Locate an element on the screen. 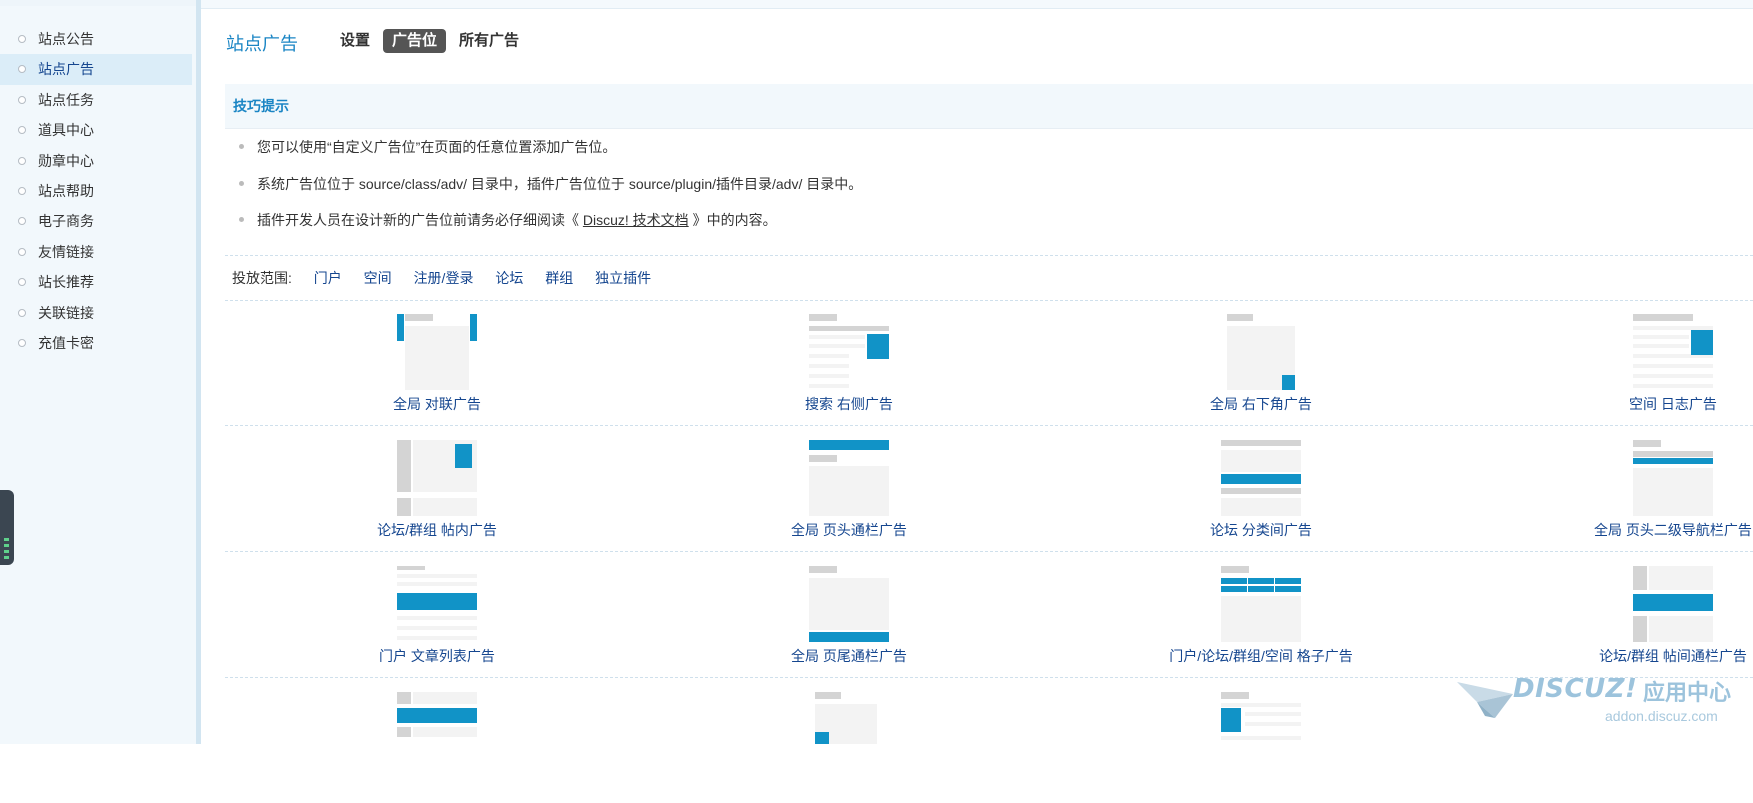 This screenshot has width=1753, height=803. sidebar-item-cardpass: 充值卡密 is located at coordinates (96, 343).